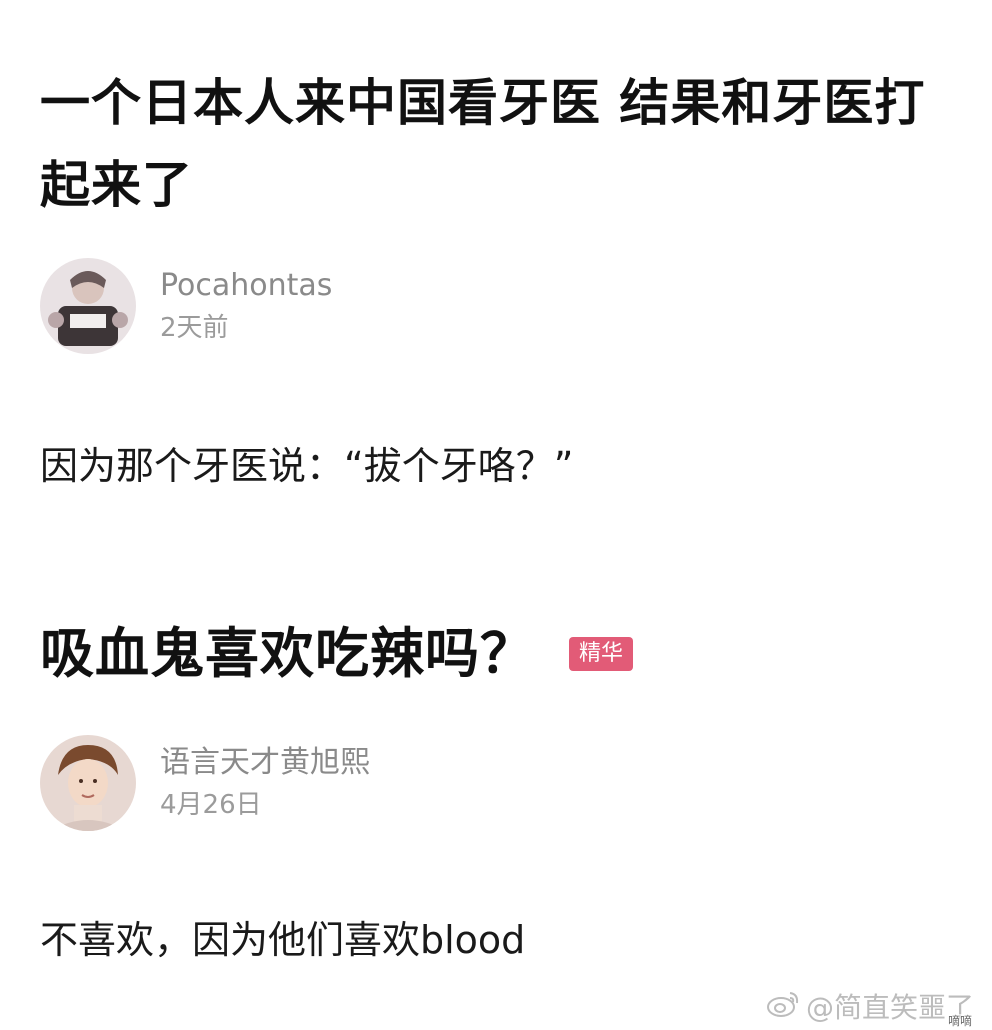 Image resolution: width=992 pixels, height=1030 pixels. I want to click on post-title: 吸血鬼喜欢吃辣吗？, so click(287, 654).